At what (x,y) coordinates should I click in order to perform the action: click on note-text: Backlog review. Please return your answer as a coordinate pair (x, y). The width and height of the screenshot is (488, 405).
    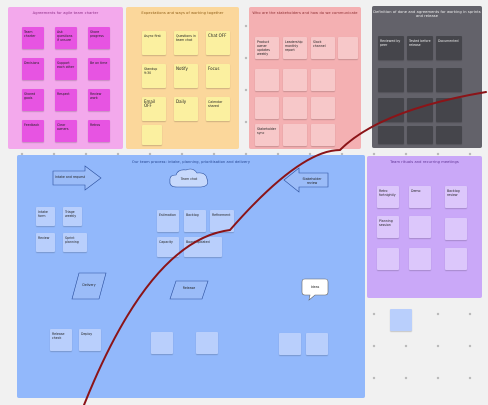
    Looking at the image, I should click on (453, 193).